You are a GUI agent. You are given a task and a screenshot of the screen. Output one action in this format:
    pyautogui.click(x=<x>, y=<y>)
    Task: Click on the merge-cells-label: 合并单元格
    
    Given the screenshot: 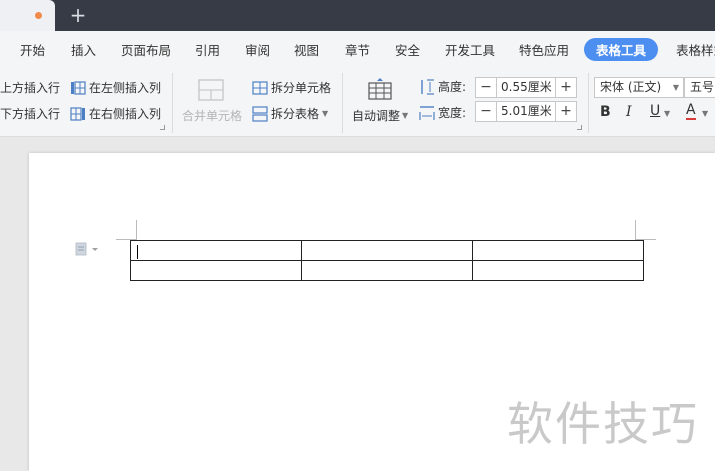 What is the action you would take?
    pyautogui.click(x=212, y=116)
    